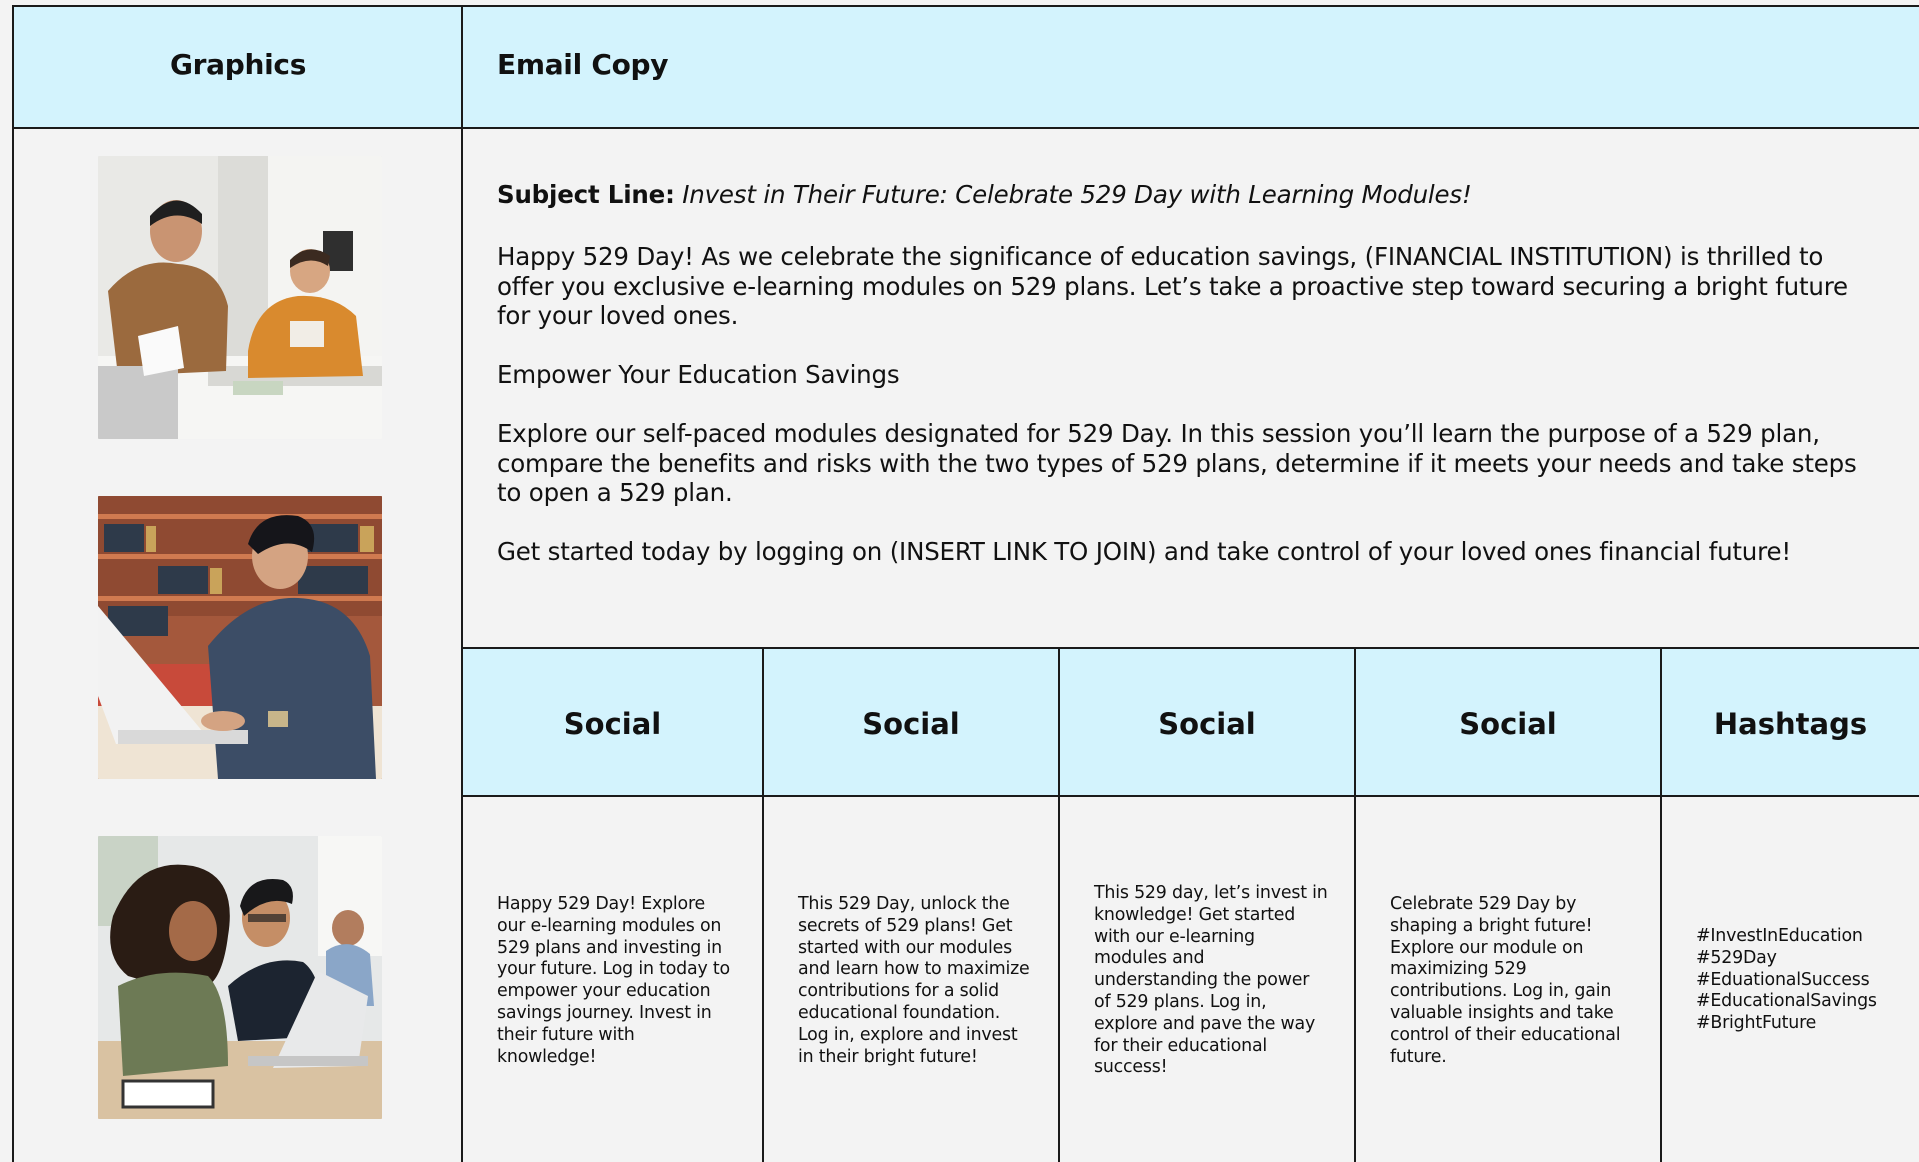  I want to click on graphics-header-label: Graphics, so click(238, 64).